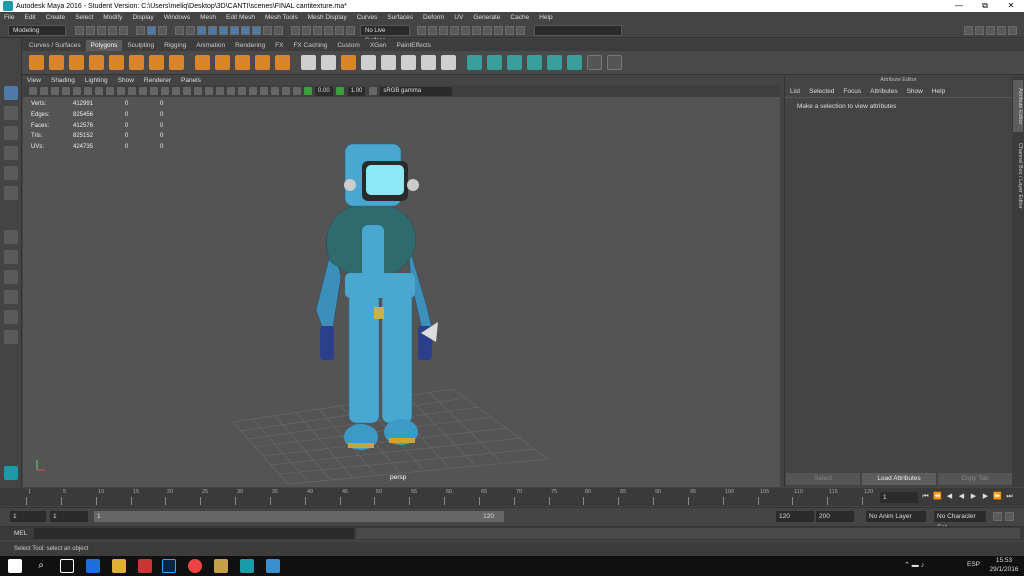  I want to click on ae-menu-help: Help, so click(938, 91).